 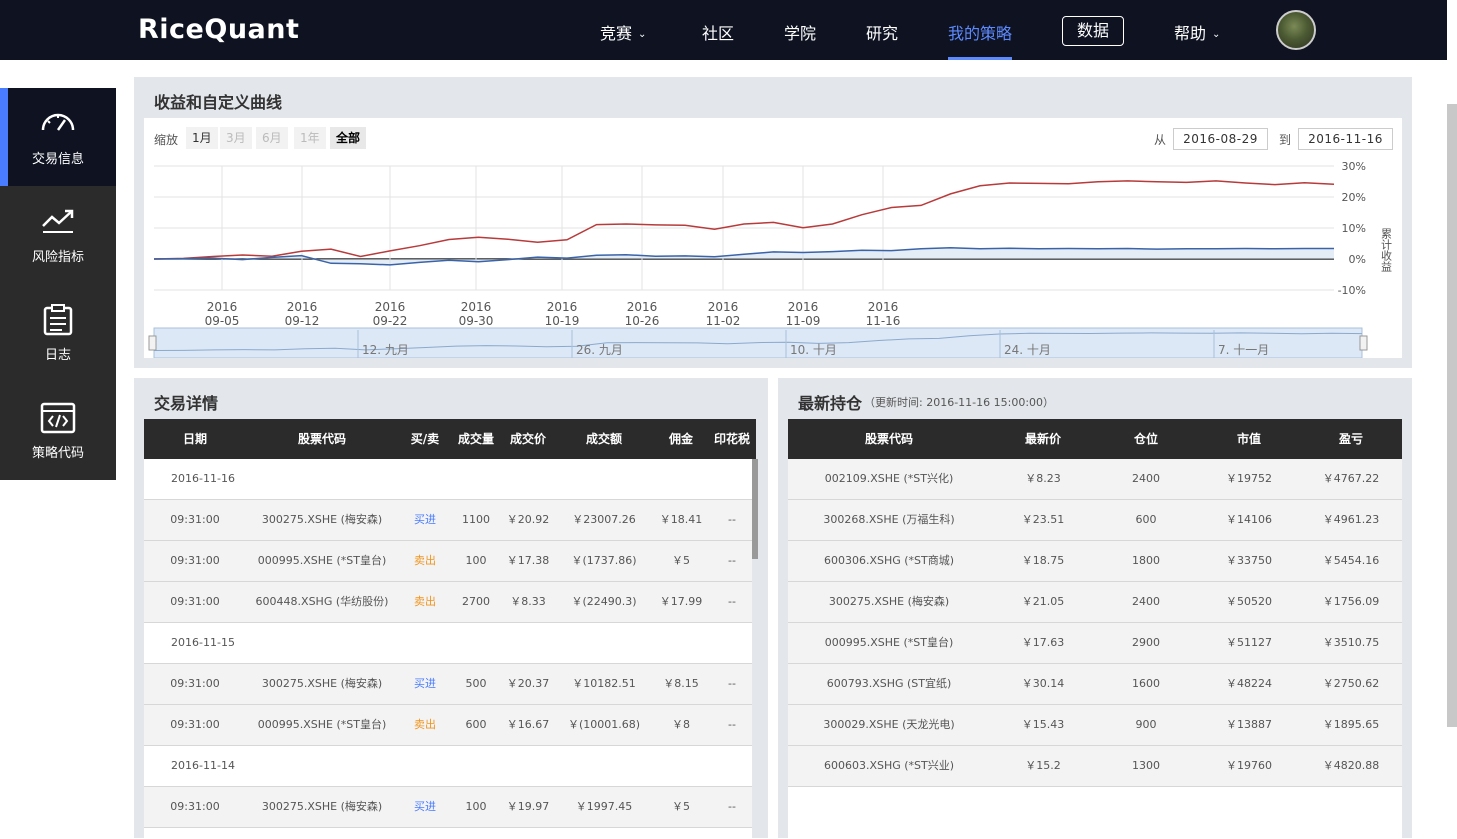 What do you see at coordinates (1296, 30) in the screenshot?
I see `user-avatar` at bounding box center [1296, 30].